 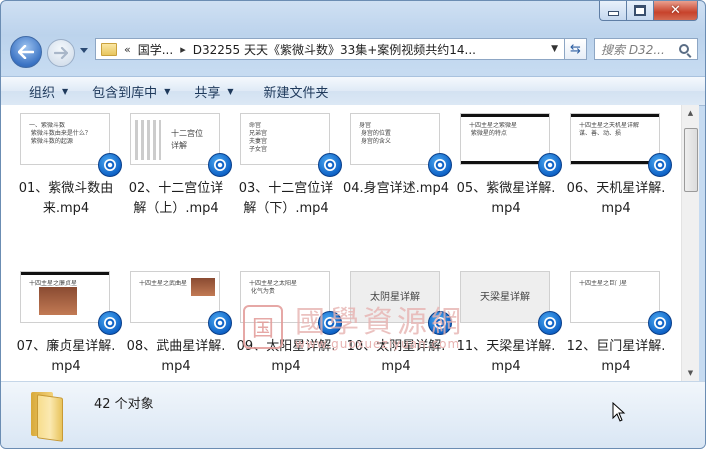 I want to click on minimize-button, so click(x=612, y=11).